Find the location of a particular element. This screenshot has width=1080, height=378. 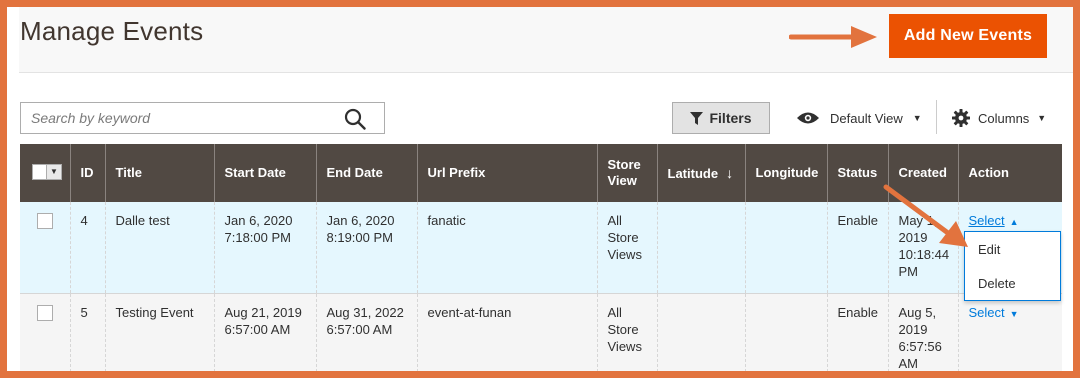

filters-label: Filters is located at coordinates (730, 118).